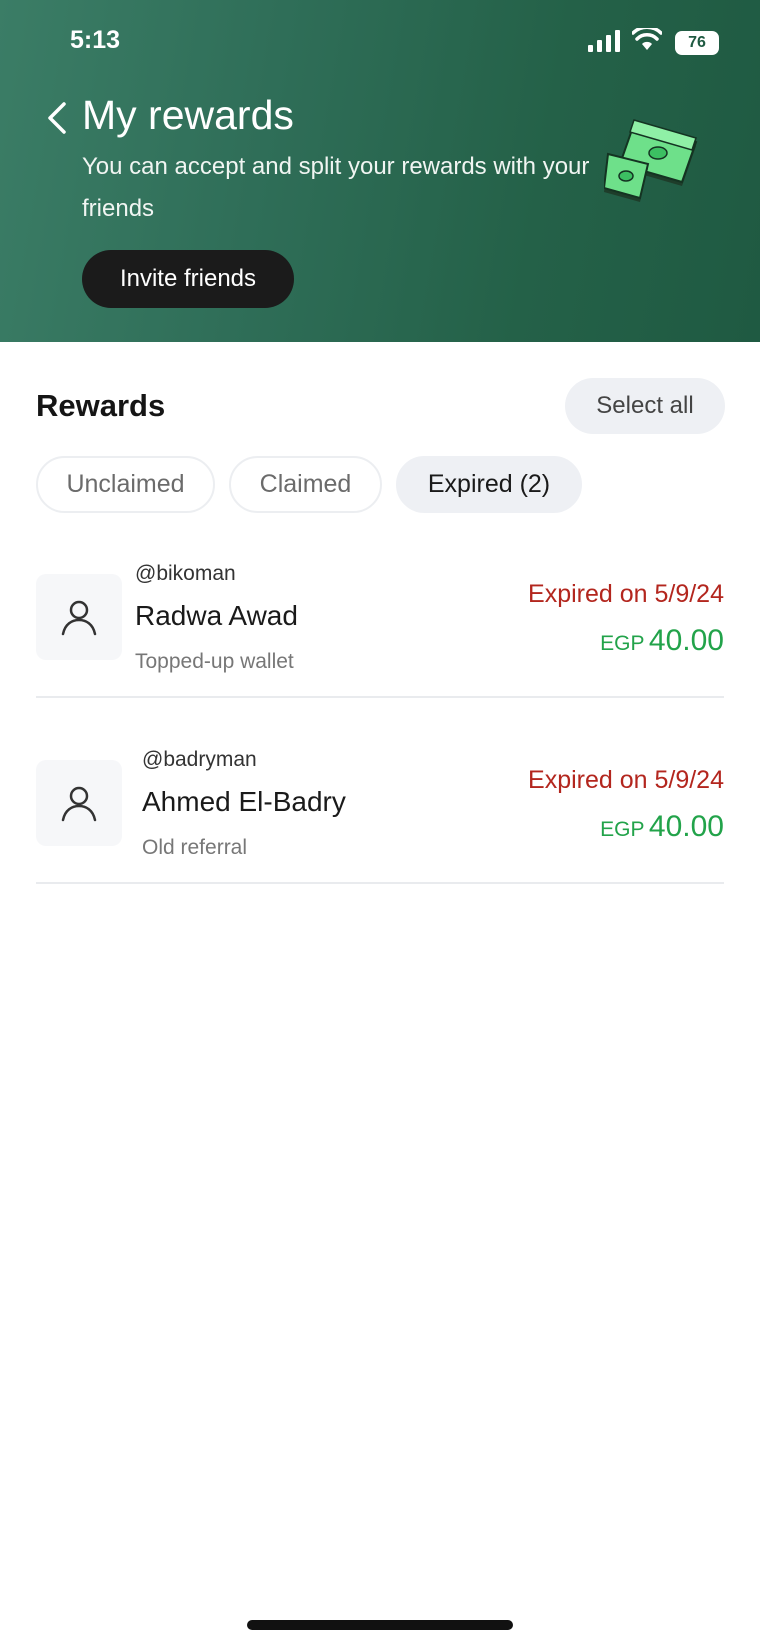 The width and height of the screenshot is (760, 1644). I want to click on select-all-button: Select all, so click(645, 406).